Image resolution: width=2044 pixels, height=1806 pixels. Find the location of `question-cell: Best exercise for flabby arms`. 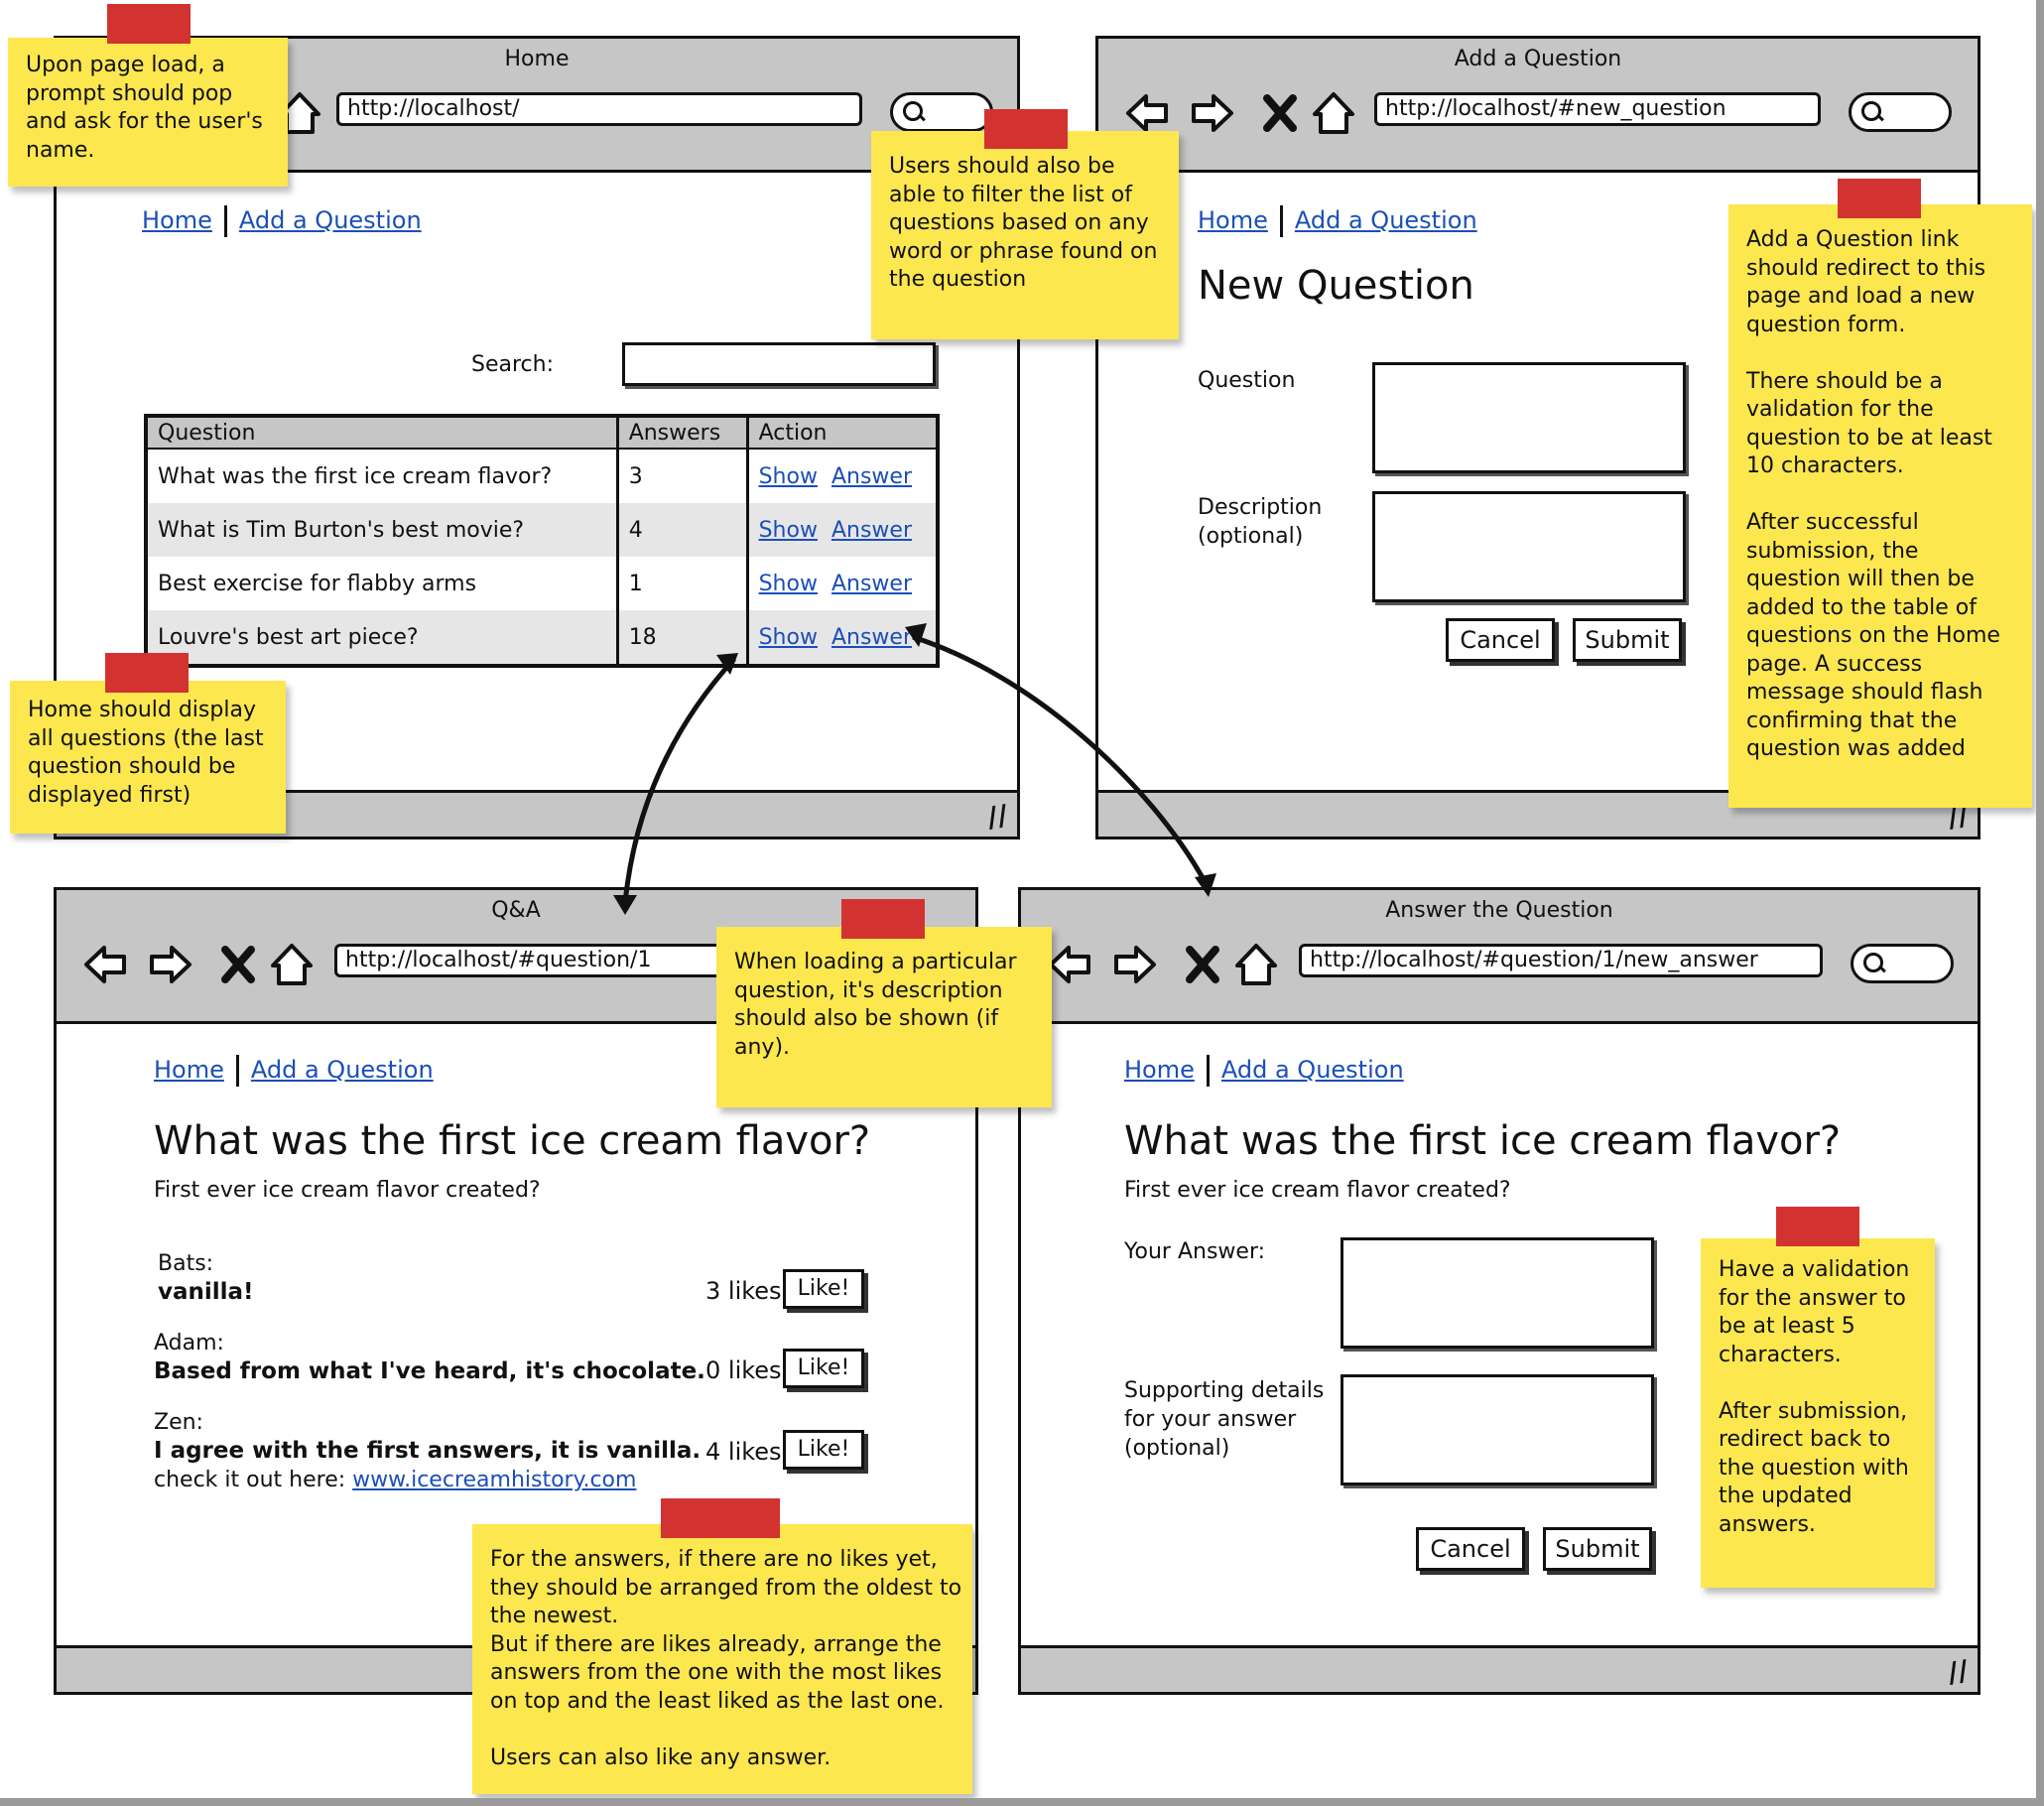

question-cell: Best exercise for flabby arms is located at coordinates (317, 583).